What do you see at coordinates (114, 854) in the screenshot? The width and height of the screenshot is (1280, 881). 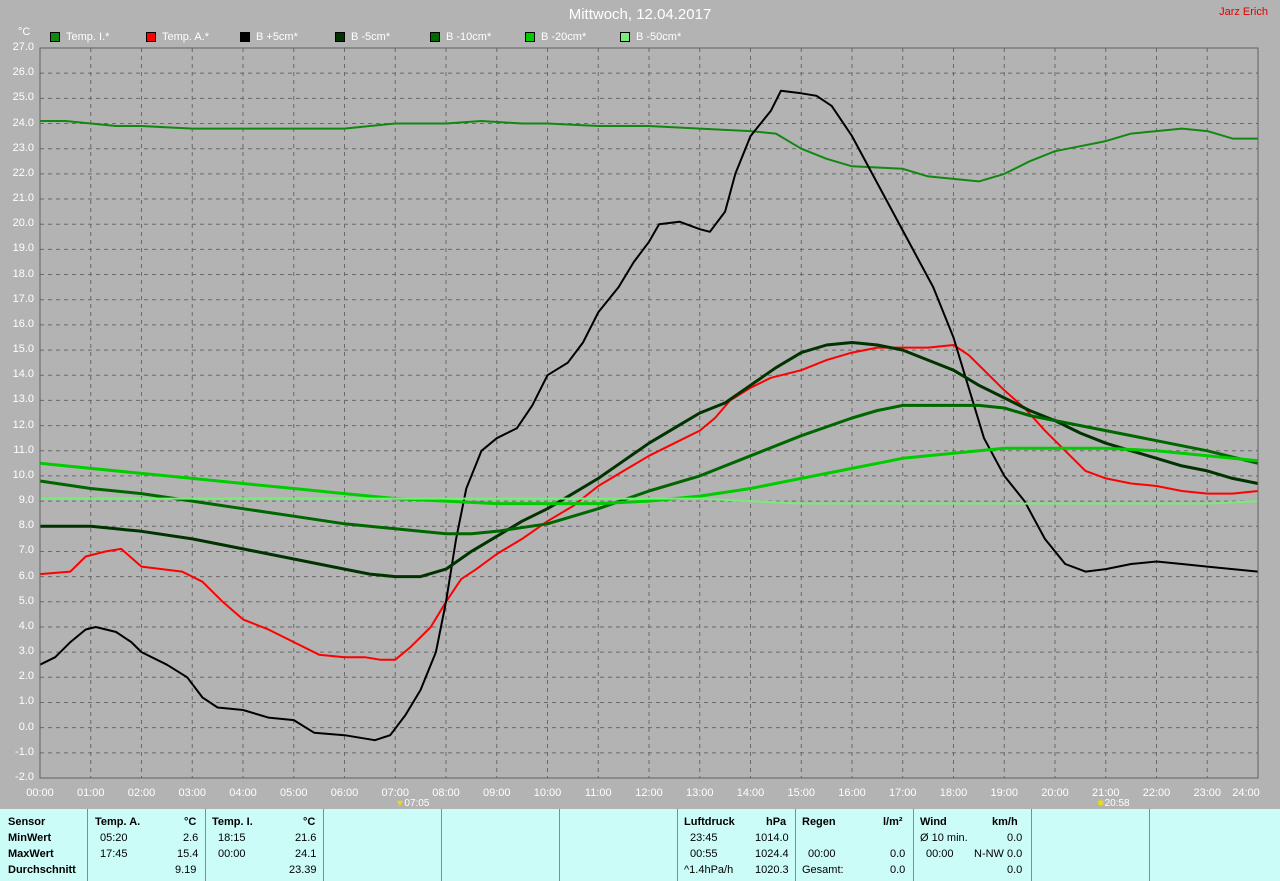 I see `temp-a-max-time: 17:45` at bounding box center [114, 854].